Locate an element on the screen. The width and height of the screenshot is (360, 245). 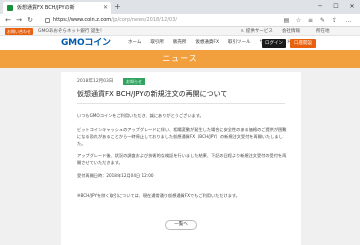
site-favicon-icon is located at coordinates (10, 8).